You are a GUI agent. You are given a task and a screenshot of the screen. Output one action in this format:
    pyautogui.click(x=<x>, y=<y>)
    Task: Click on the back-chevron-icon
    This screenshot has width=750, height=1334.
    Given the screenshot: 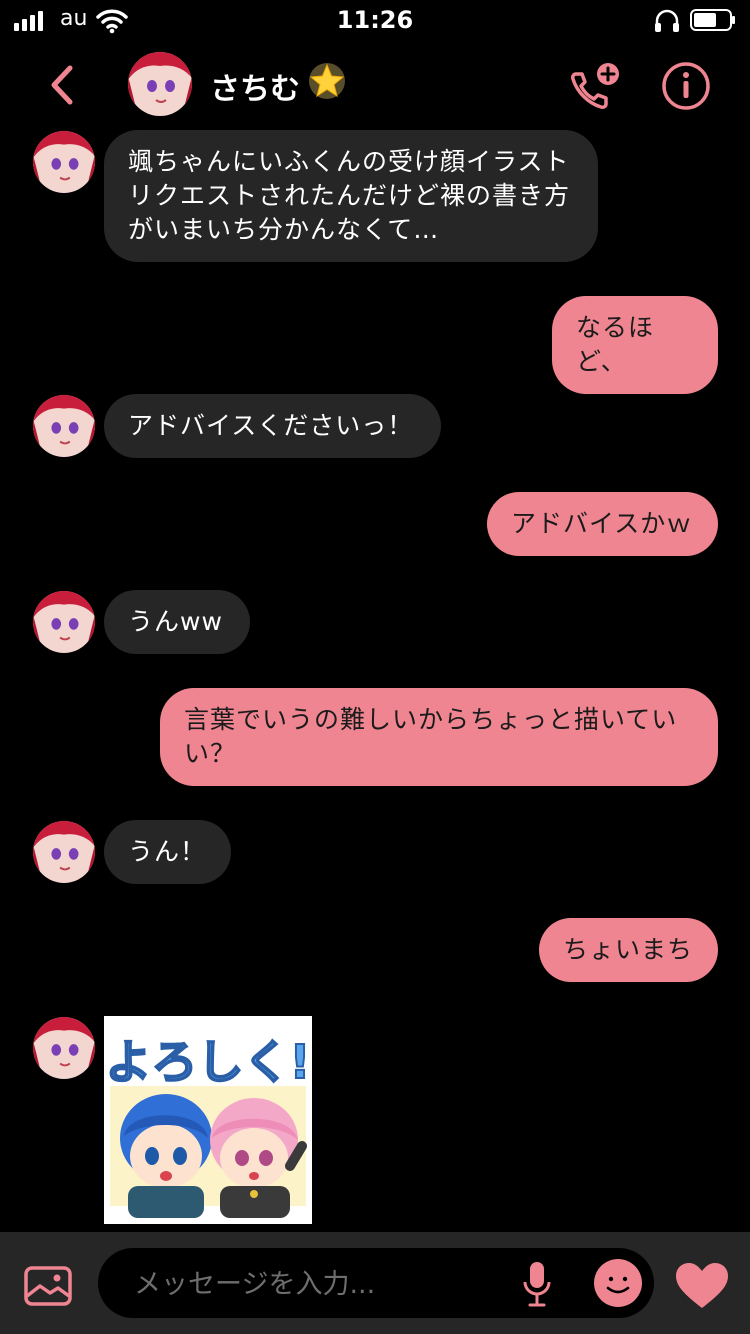 What is the action you would take?
    pyautogui.click(x=63, y=85)
    